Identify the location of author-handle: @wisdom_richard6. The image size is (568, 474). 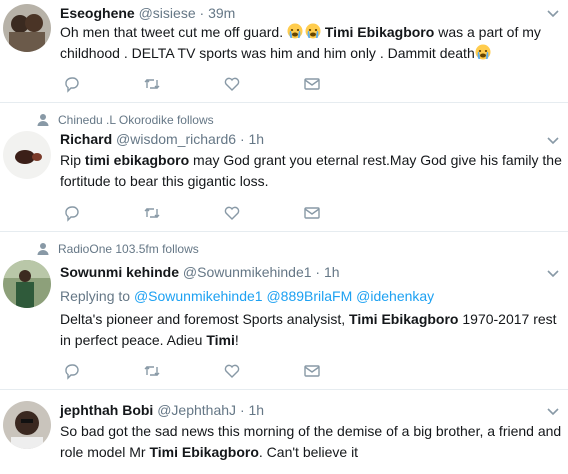
(176, 139).